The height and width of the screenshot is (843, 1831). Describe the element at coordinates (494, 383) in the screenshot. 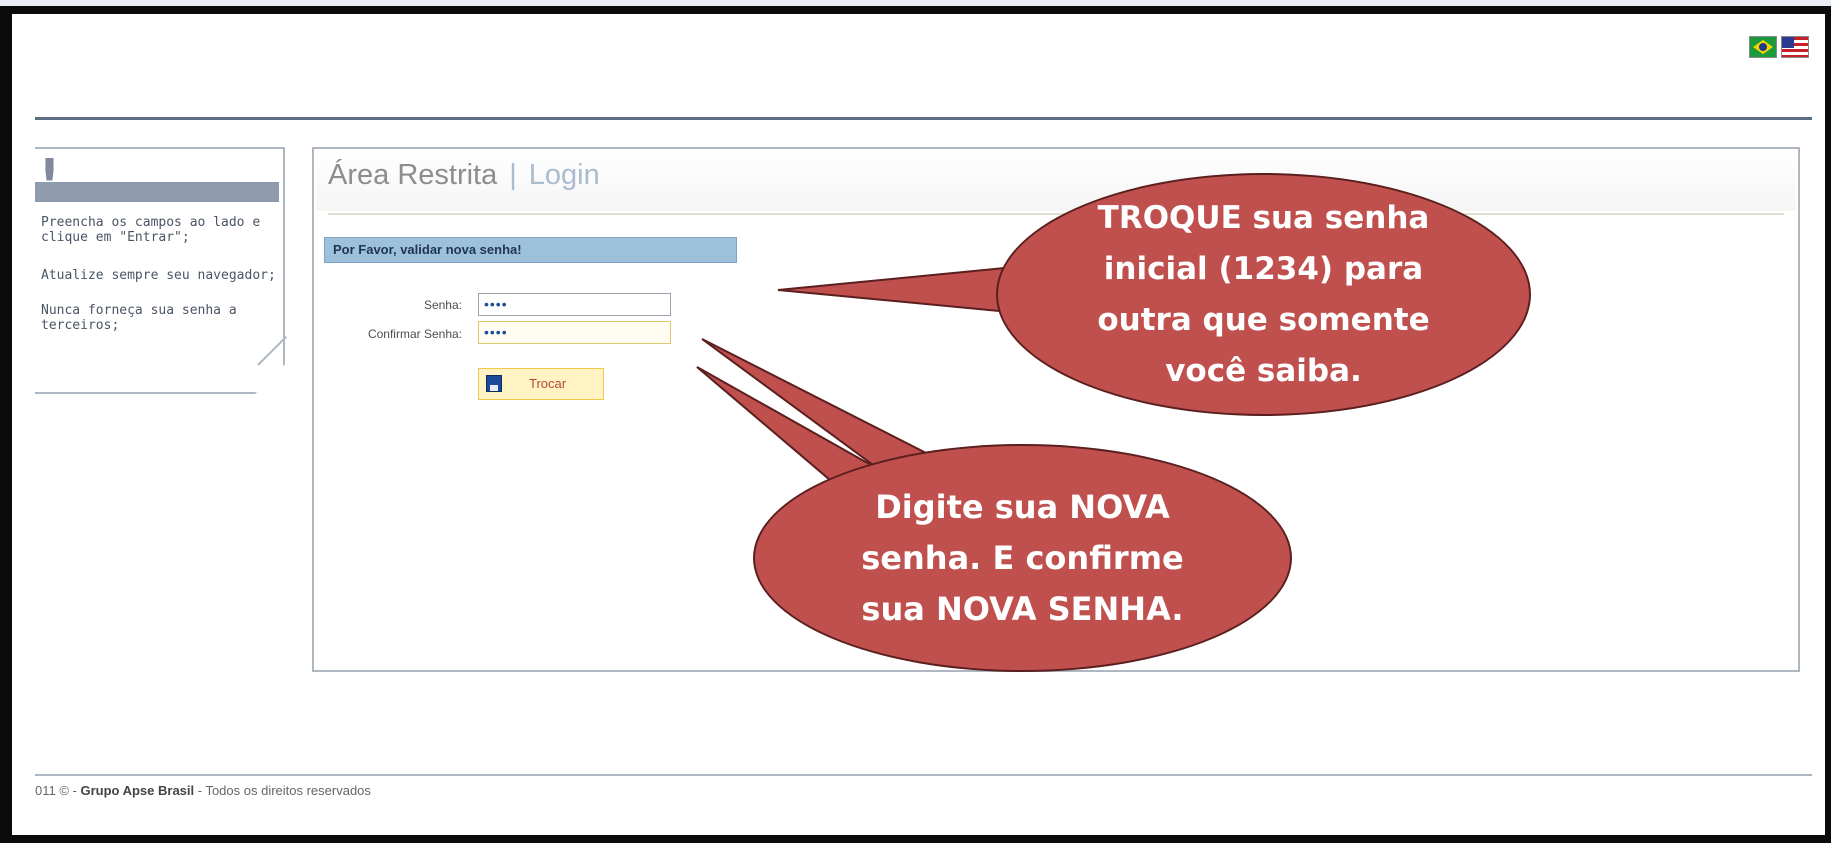

I see `save-disk-icon` at that location.